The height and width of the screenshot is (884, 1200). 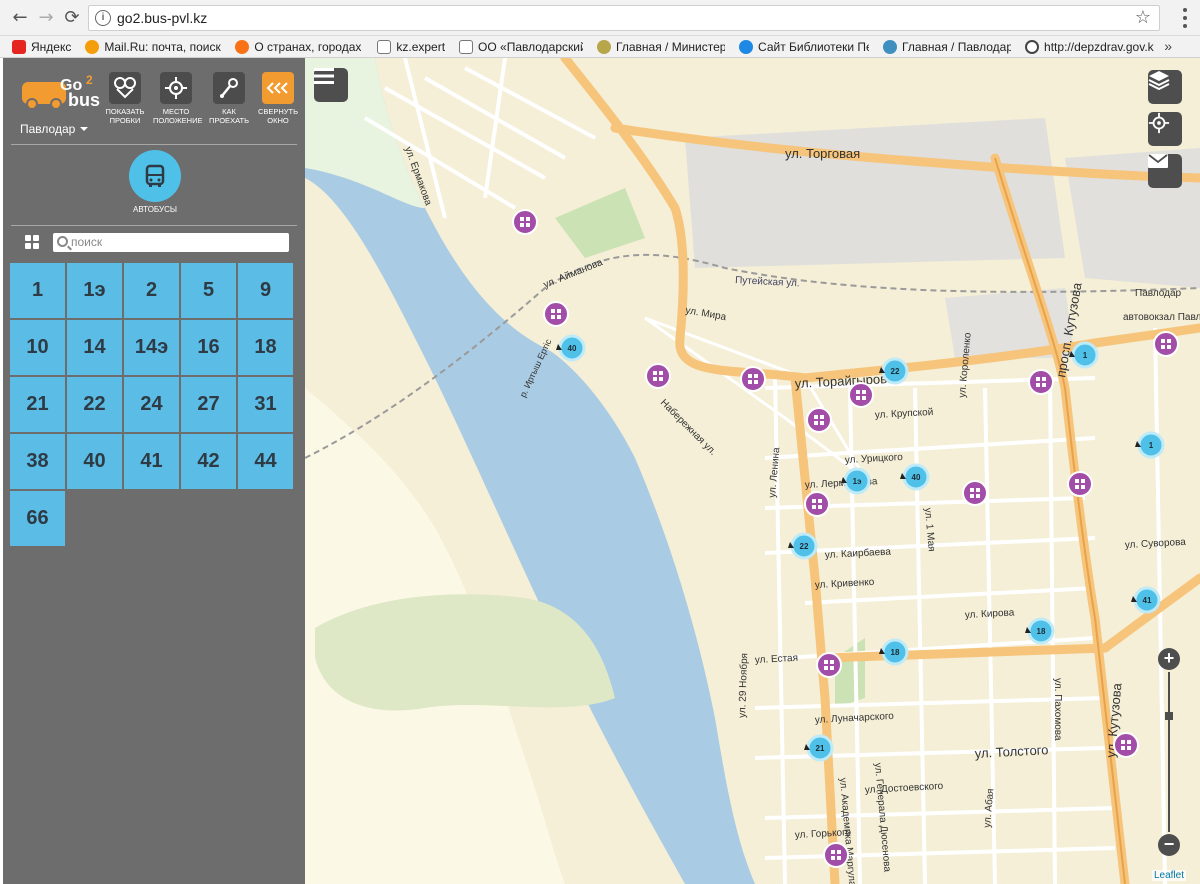 I want to click on bookmark-item: kz.expert, so click(x=411, y=46).